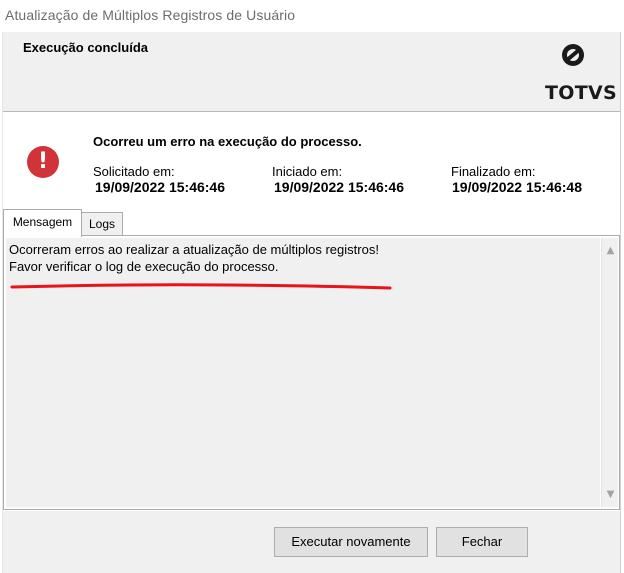  What do you see at coordinates (609, 372) in the screenshot?
I see `vertical-scrollbar: ▲ ▼` at bounding box center [609, 372].